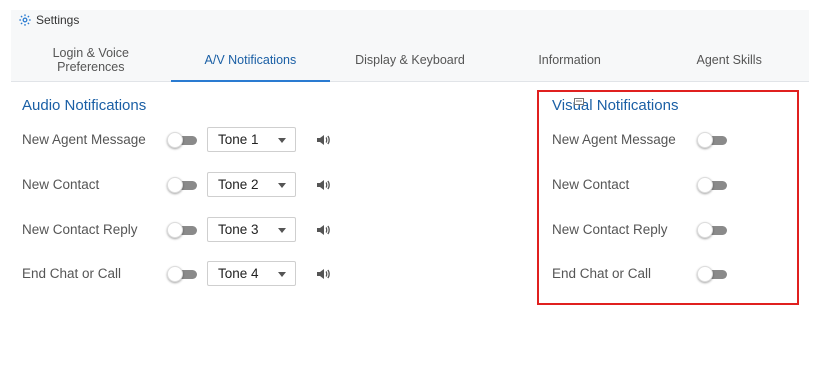  Describe the element at coordinates (182, 140) in the screenshot. I see `audio-new-agent-message-toggle` at that location.